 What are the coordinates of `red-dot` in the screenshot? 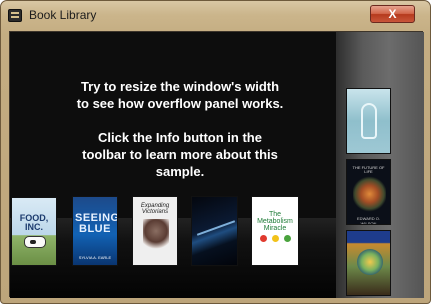 It's located at (263, 238).